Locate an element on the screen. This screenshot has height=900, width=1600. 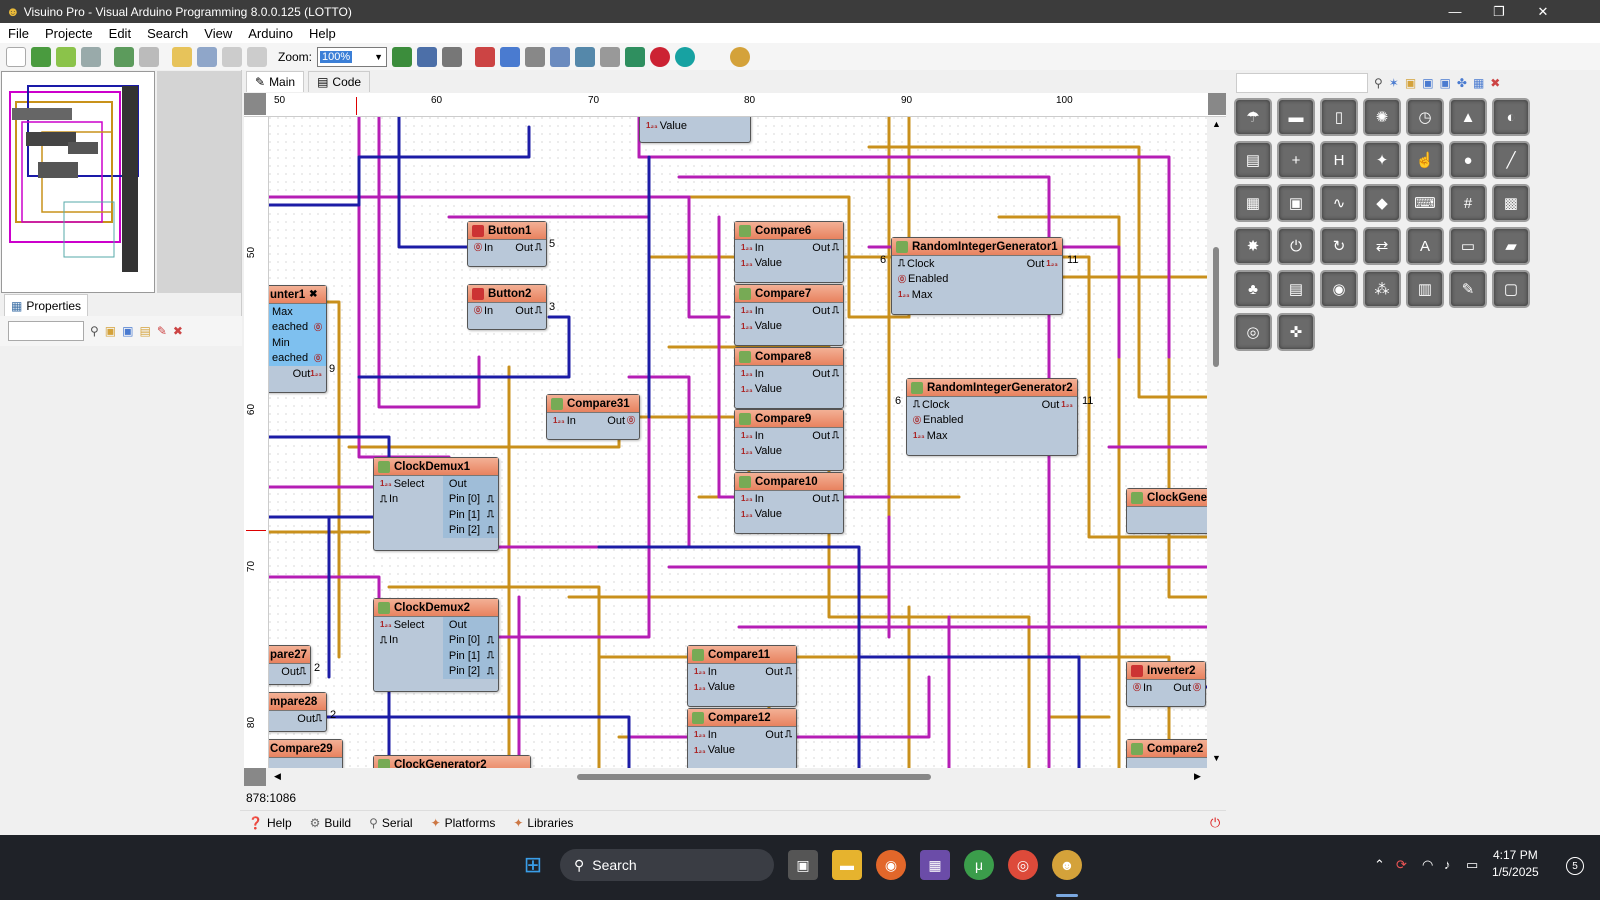
palette-text-icon: A is located at coordinates (1425, 246).